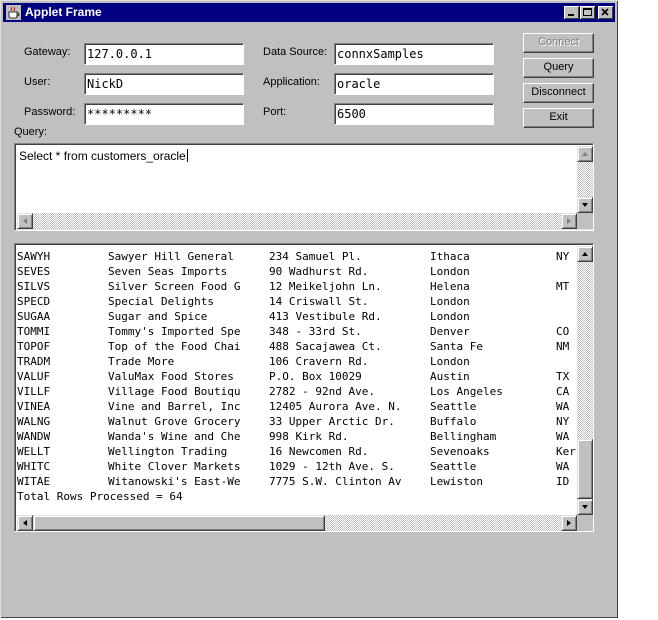  Describe the element at coordinates (319, 301) in the screenshot. I see `result-cell: 14 Criswall St.` at that location.